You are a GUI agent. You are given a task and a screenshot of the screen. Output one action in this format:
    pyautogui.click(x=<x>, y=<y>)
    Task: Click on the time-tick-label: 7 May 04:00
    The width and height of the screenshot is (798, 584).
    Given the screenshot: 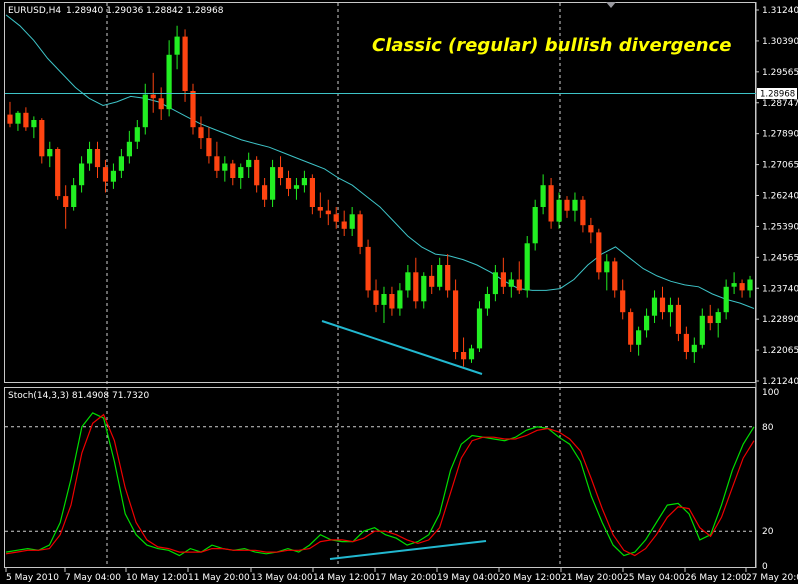 What is the action you would take?
    pyautogui.click(x=93, y=578)
    